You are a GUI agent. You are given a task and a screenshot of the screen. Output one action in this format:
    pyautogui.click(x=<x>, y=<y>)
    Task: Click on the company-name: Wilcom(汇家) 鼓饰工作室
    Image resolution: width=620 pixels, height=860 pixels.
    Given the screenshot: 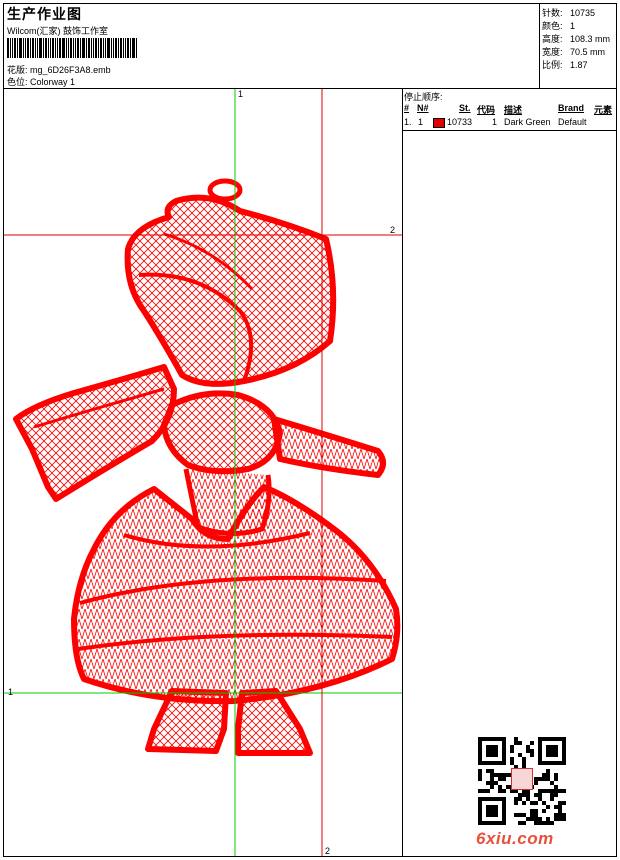 What is the action you would take?
    pyautogui.click(x=57, y=31)
    